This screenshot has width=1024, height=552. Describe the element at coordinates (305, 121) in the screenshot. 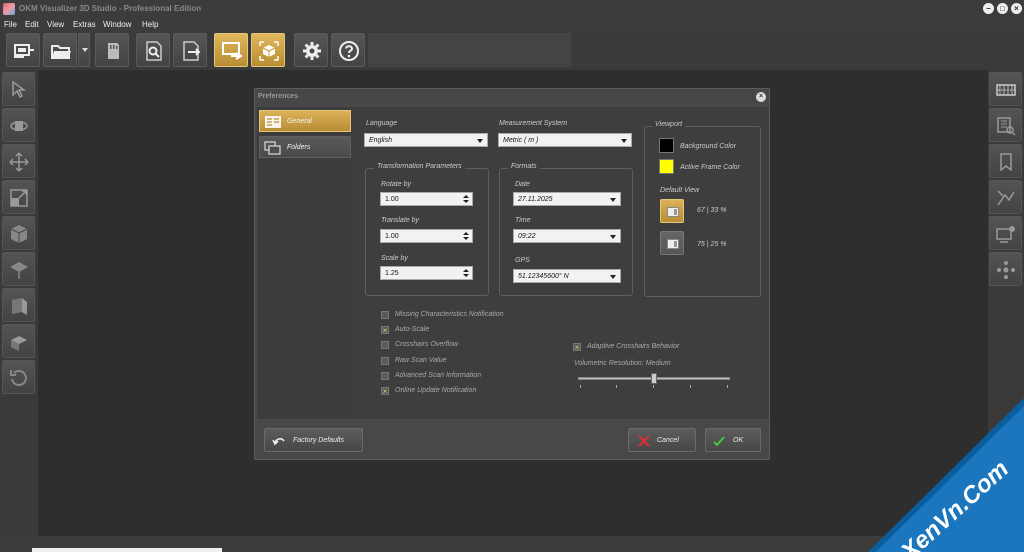

I see `nav-general: General` at that location.